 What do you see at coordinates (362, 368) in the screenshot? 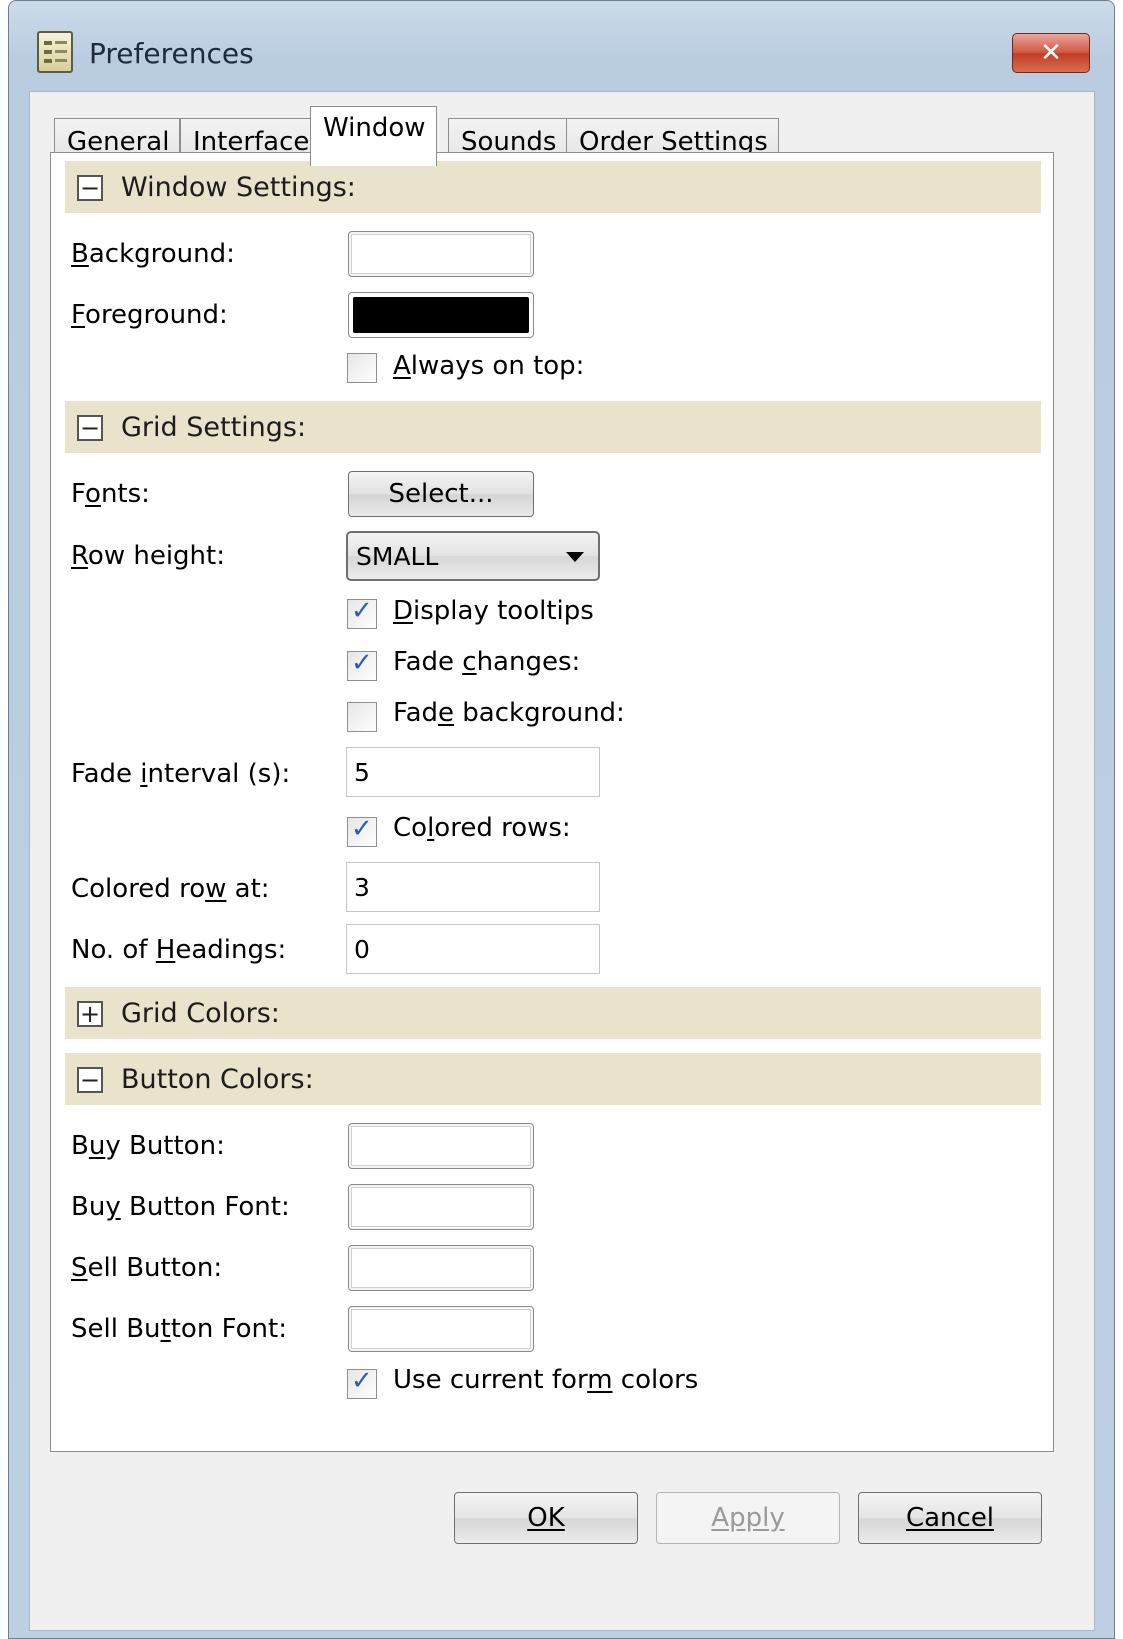
I see `always-on-top-checkbox` at bounding box center [362, 368].